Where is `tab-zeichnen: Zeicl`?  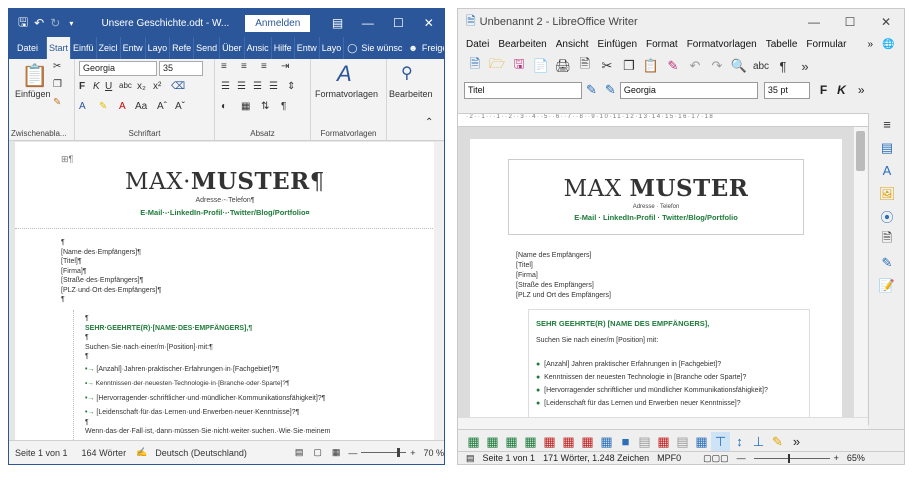 tab-zeichnen: Zeicl is located at coordinates (109, 48).